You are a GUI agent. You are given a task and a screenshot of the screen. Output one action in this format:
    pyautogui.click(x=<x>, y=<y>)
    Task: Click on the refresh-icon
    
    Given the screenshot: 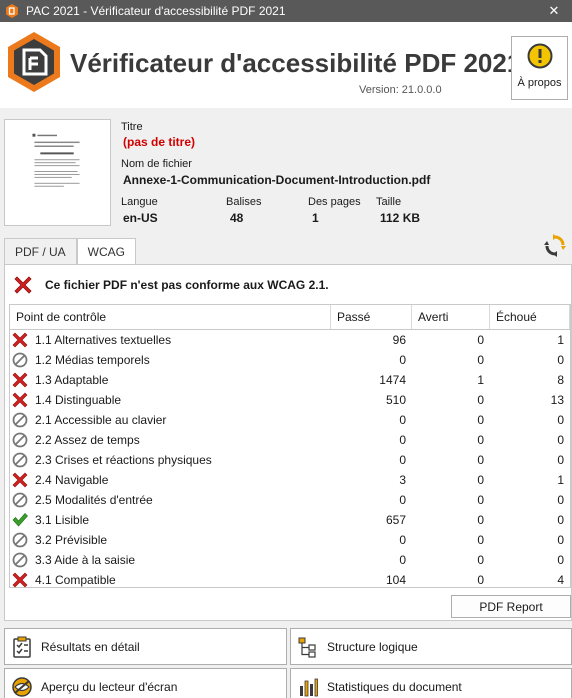 What is the action you would take?
    pyautogui.click(x=555, y=246)
    